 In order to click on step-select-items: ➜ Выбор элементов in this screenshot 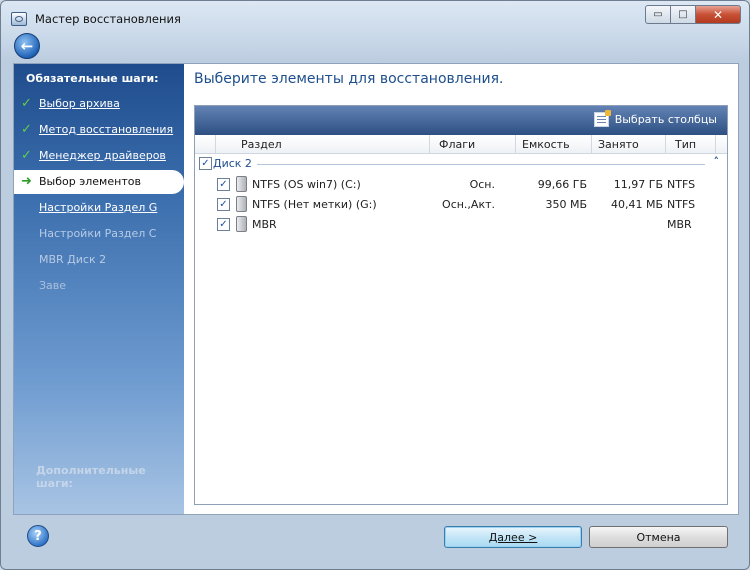, I will do `click(99, 182)`.